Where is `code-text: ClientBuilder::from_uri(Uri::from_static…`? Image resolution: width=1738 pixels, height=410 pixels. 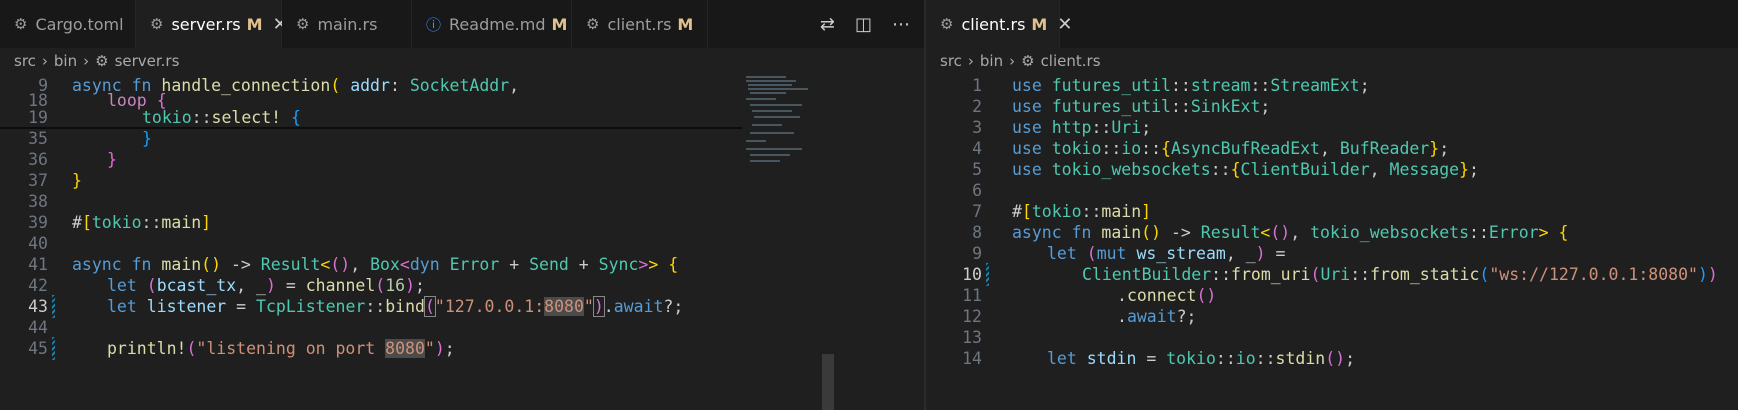 code-text: ClientBuilder::from_uri(Uri::from_static… is located at coordinates (1400, 274).